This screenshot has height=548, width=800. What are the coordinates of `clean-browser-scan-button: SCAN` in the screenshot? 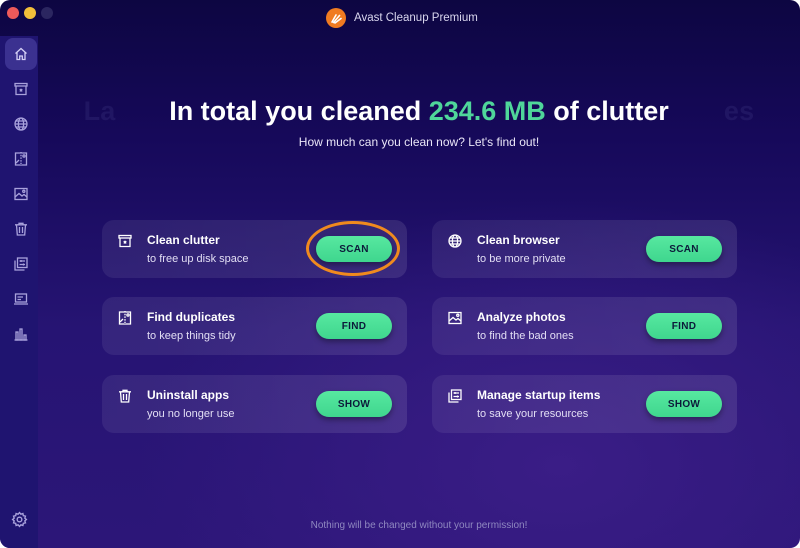 It's located at (684, 249).